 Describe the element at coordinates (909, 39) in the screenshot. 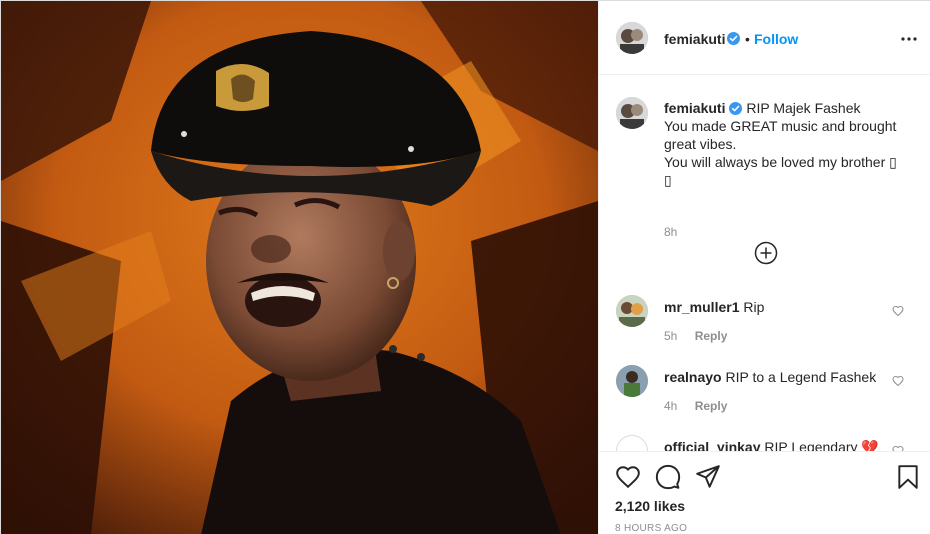

I see `more-options-icon` at that location.